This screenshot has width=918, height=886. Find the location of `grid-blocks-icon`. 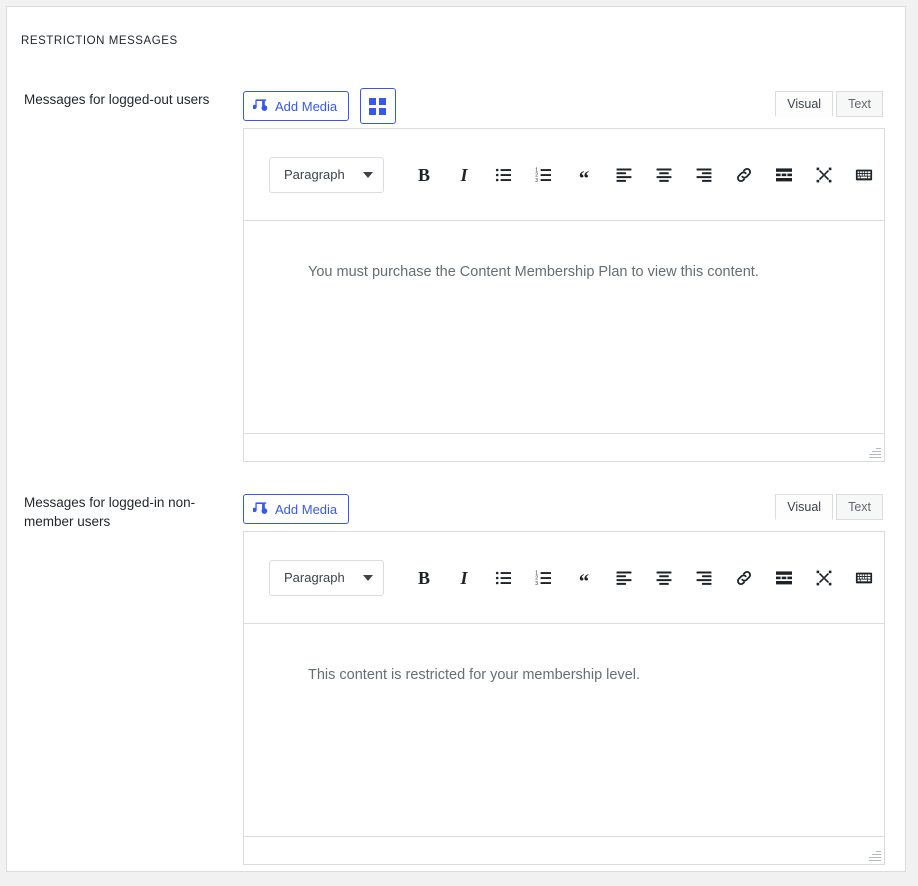

grid-blocks-icon is located at coordinates (378, 106).